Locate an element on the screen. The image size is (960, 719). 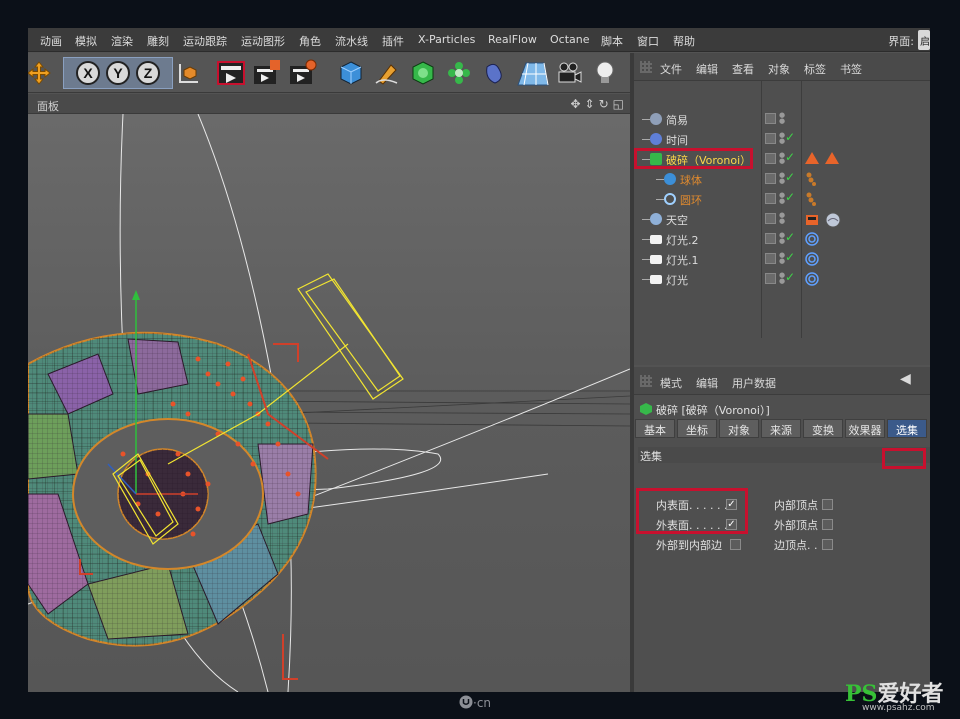
render-view-icon is located at coordinates (231, 73).